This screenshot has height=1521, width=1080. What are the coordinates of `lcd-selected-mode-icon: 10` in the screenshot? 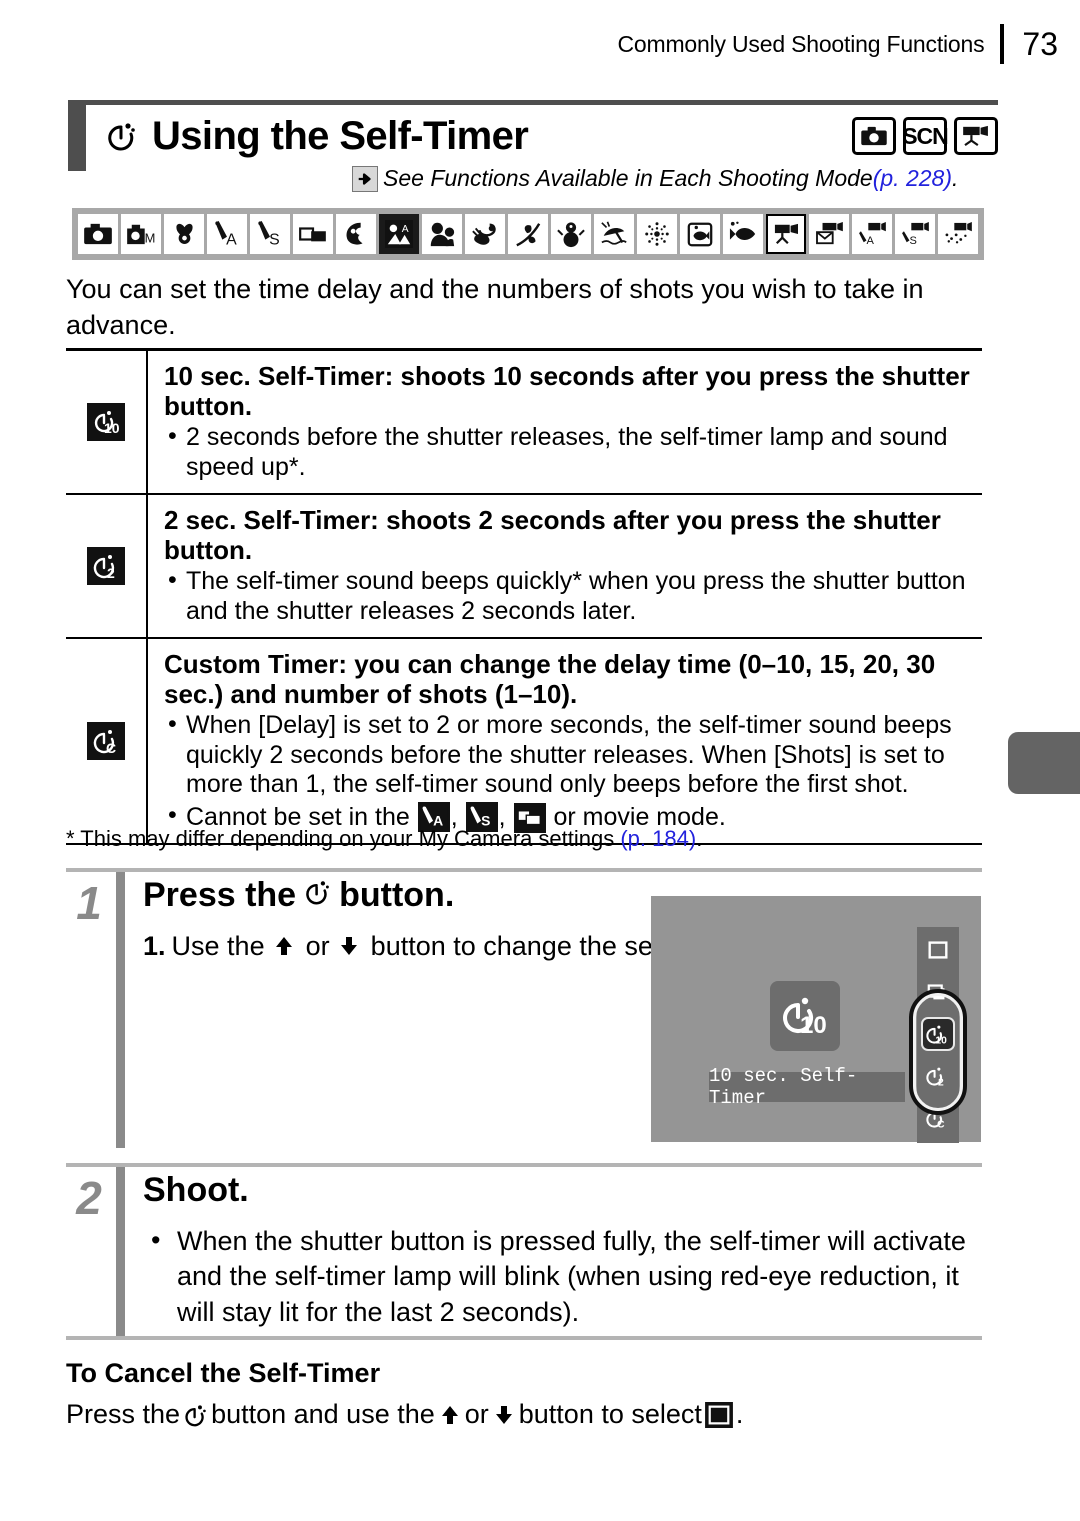 It's located at (805, 1016).